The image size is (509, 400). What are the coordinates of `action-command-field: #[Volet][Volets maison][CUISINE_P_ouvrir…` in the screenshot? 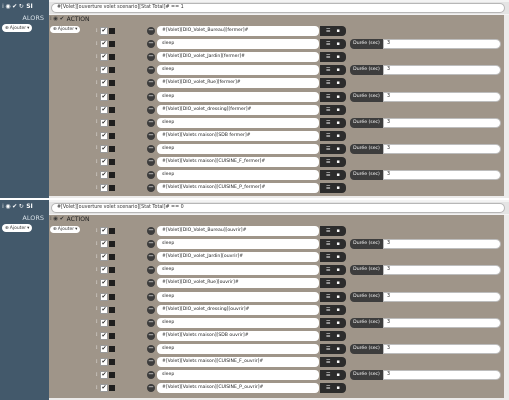 It's located at (238, 388).